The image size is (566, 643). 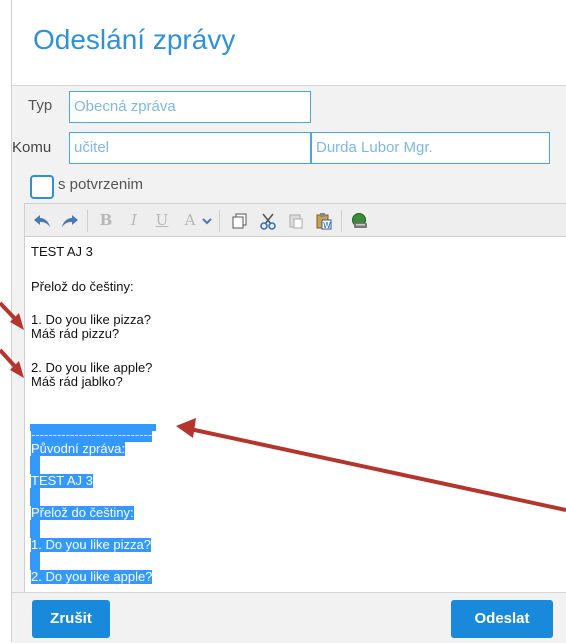 What do you see at coordinates (162, 220) in the screenshot?
I see `underline-icon: U` at bounding box center [162, 220].